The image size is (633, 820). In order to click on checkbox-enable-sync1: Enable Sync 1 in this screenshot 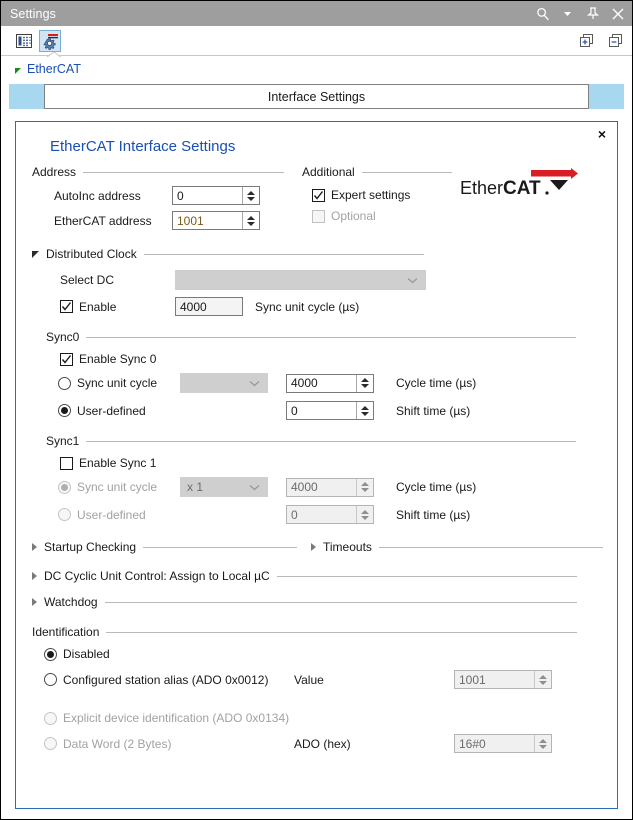, I will do `click(331, 463)`.